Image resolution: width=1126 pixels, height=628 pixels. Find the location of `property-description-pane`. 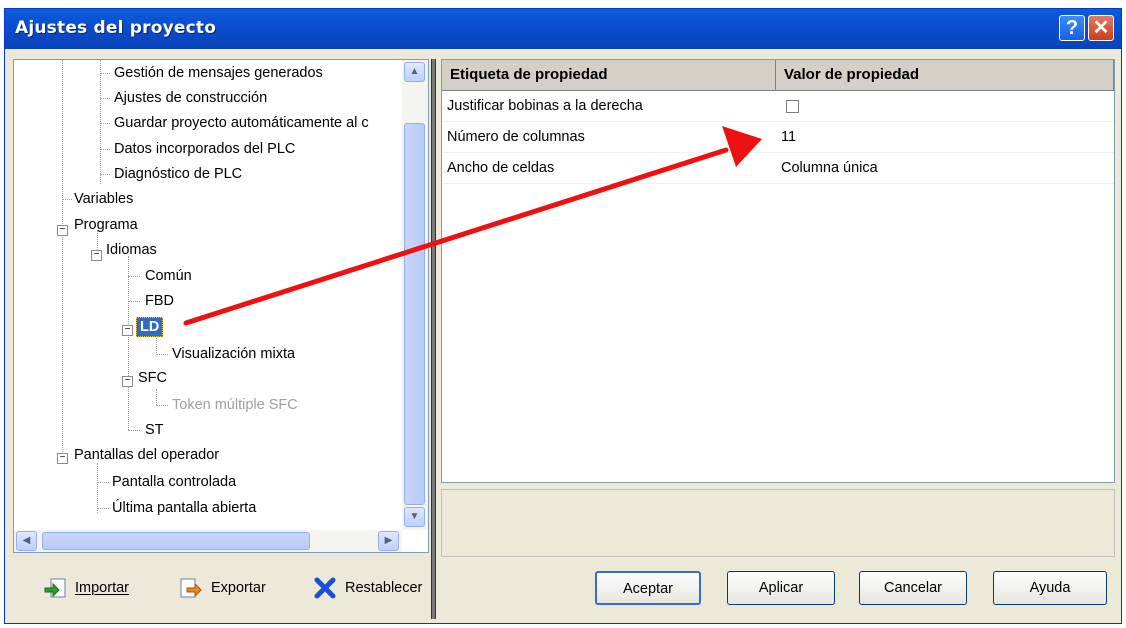

property-description-pane is located at coordinates (778, 523).